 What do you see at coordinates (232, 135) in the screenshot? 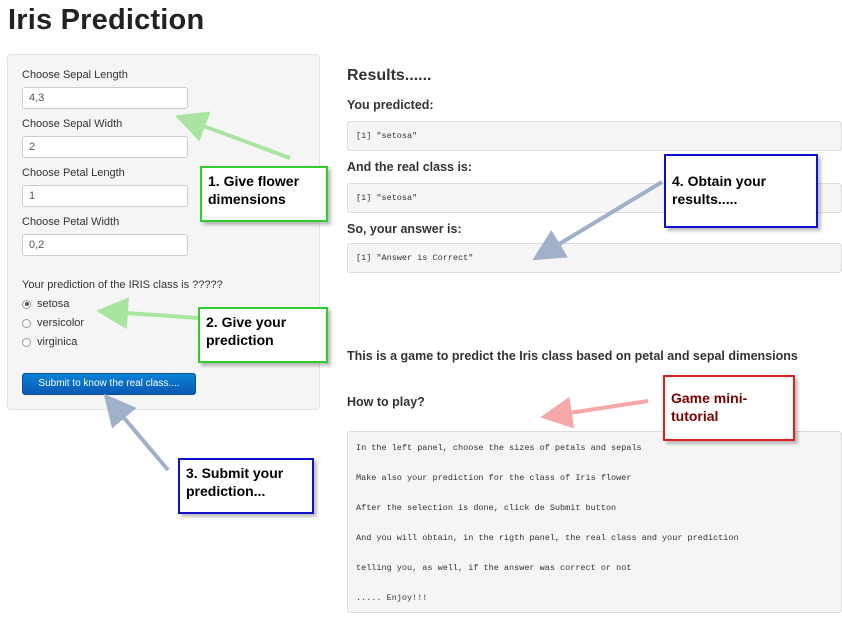
I see `arrow-step1` at bounding box center [232, 135].